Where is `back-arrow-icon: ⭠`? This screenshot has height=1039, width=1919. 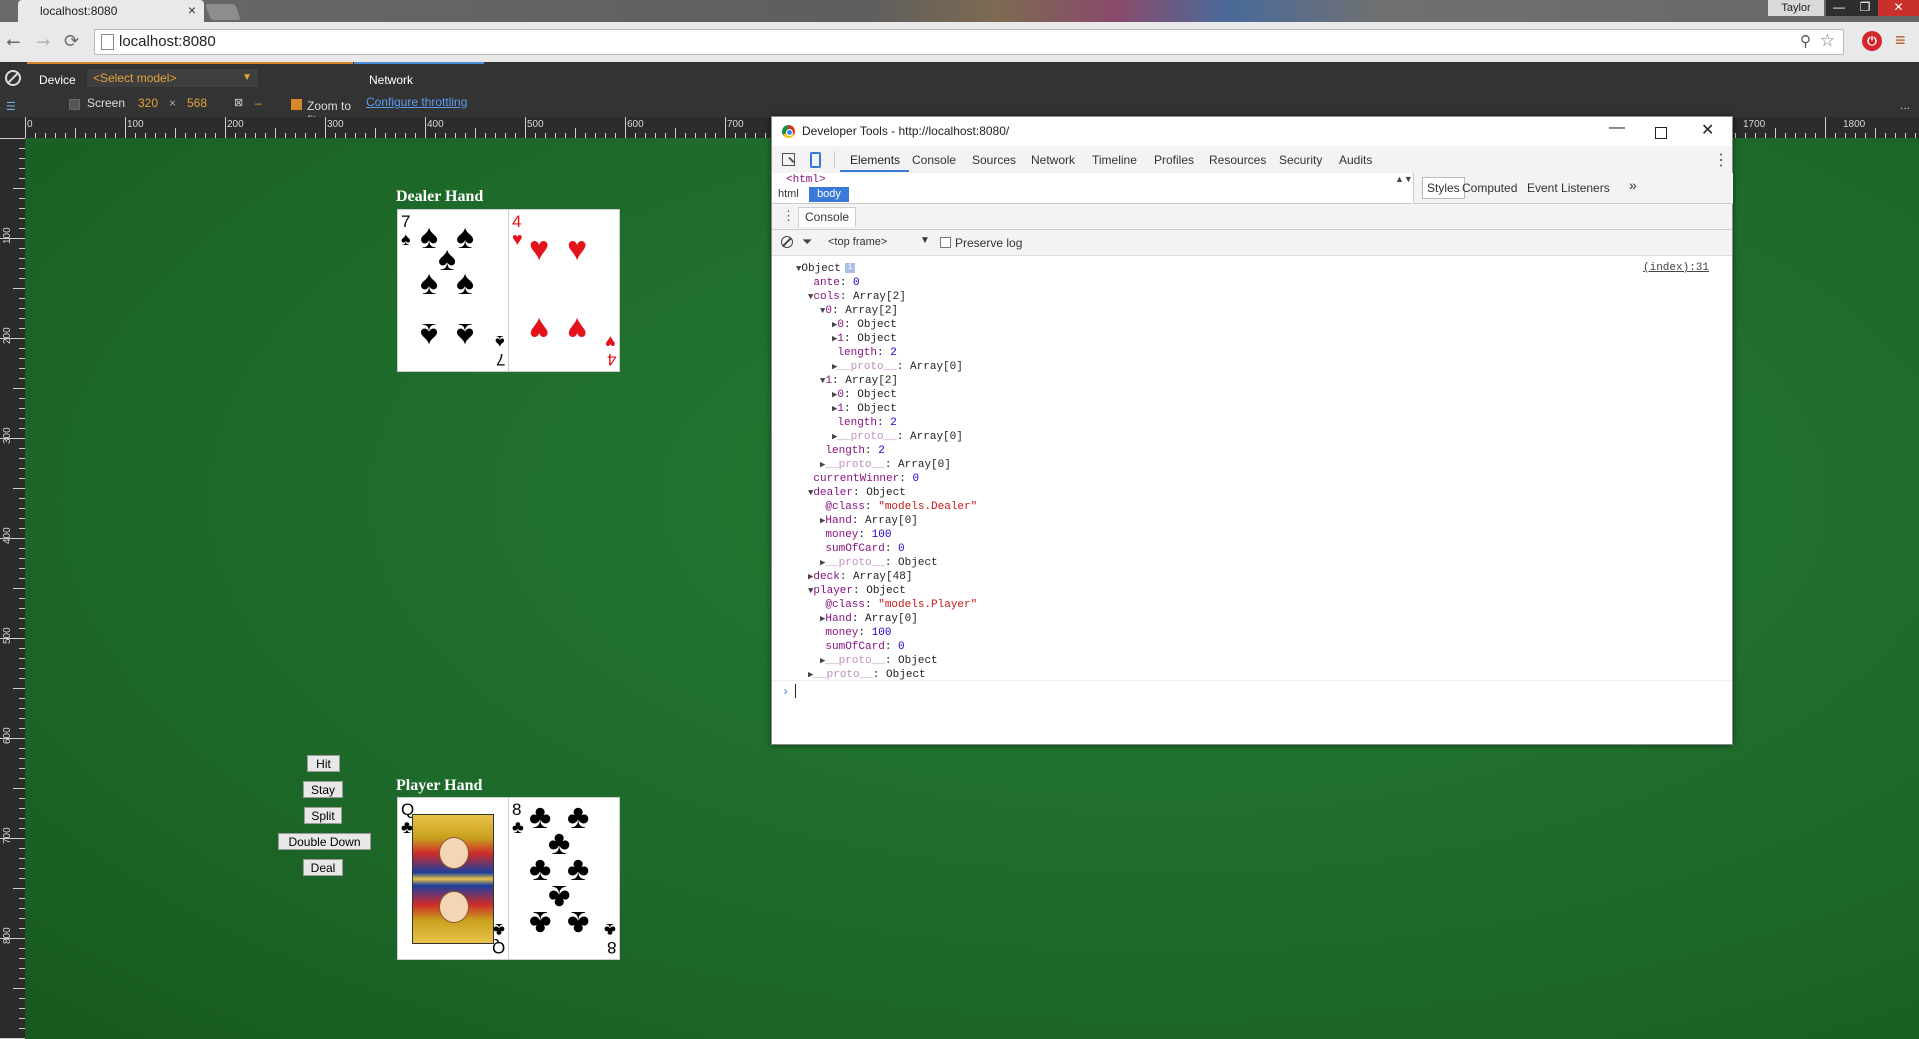
back-arrow-icon: ⭠ is located at coordinates (13, 41).